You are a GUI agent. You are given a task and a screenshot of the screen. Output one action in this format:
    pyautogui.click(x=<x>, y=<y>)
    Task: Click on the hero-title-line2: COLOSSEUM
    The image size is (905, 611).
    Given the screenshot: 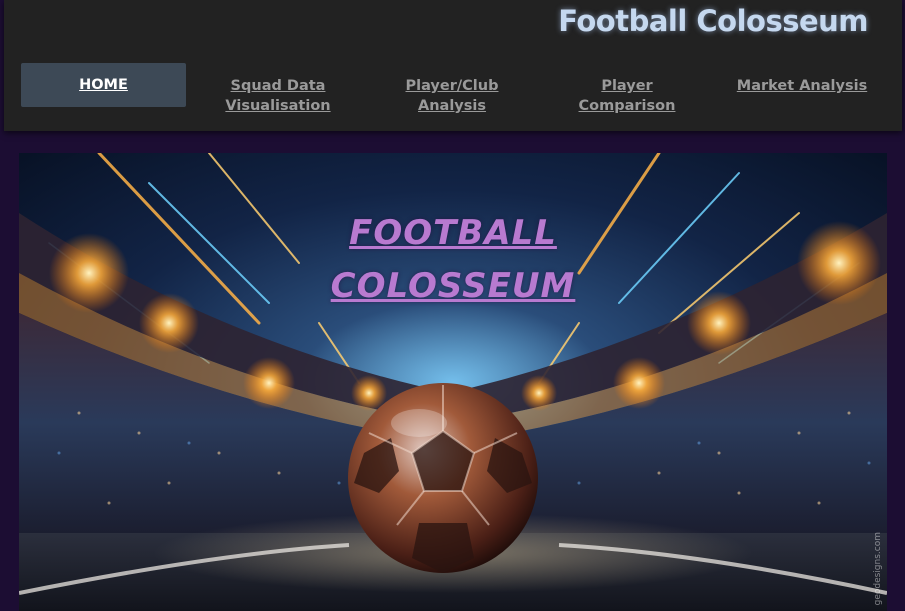 What is the action you would take?
    pyautogui.click(x=453, y=286)
    